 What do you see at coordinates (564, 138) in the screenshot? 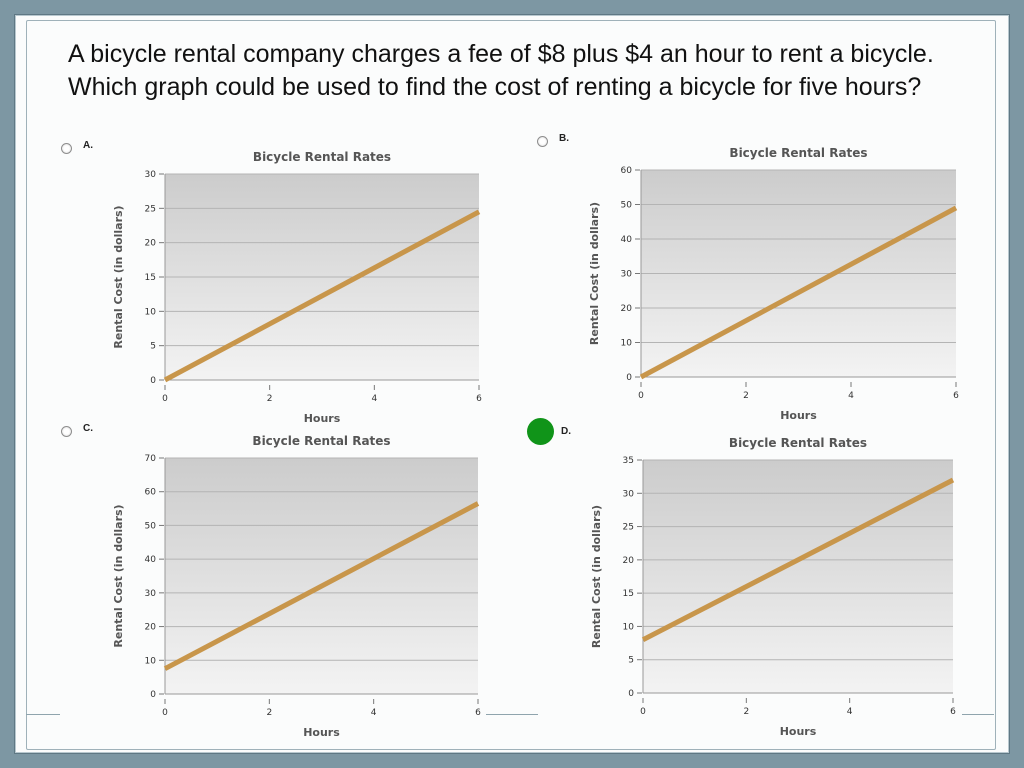
I see `option-b-label: B.` at bounding box center [564, 138].